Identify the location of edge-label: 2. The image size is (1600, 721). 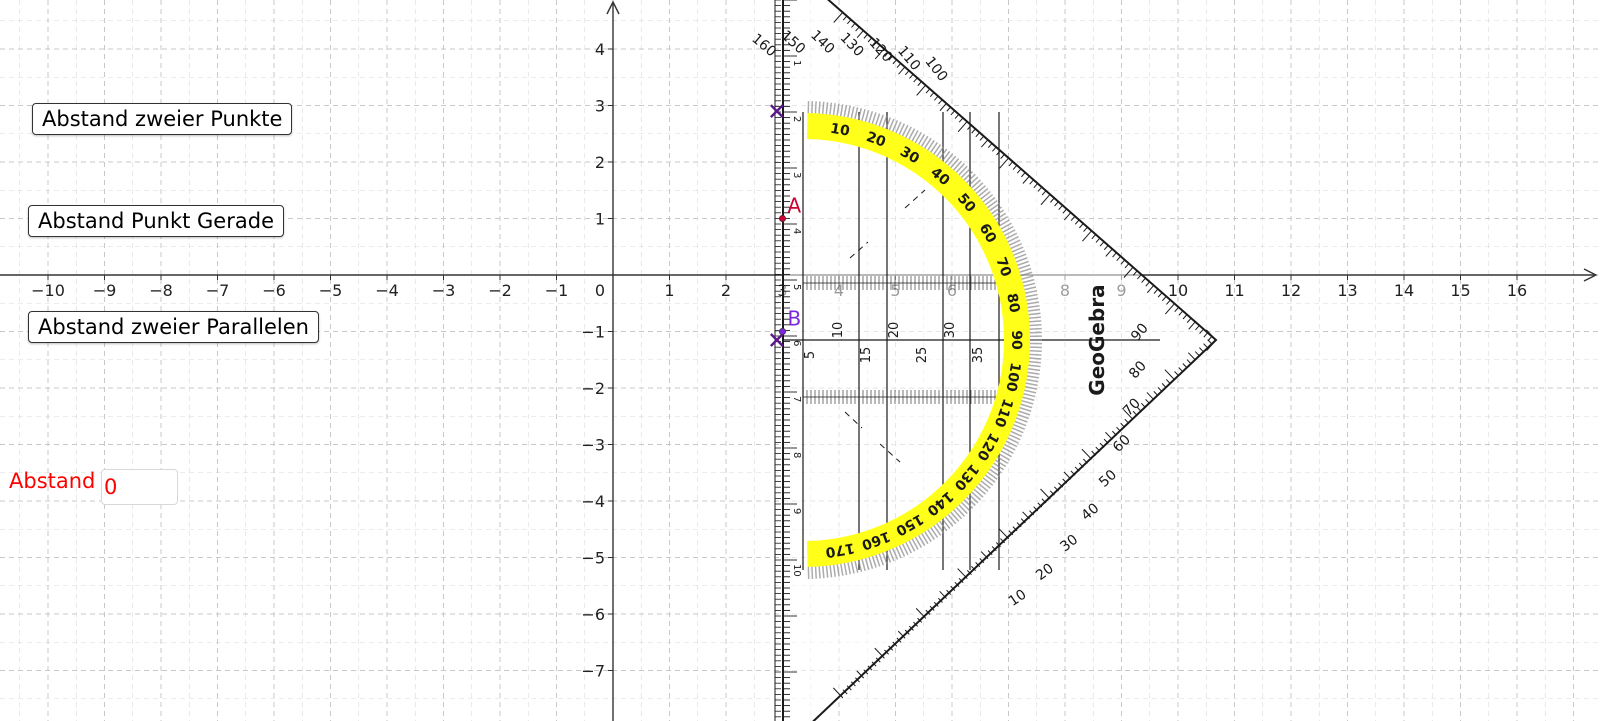
(796, 119).